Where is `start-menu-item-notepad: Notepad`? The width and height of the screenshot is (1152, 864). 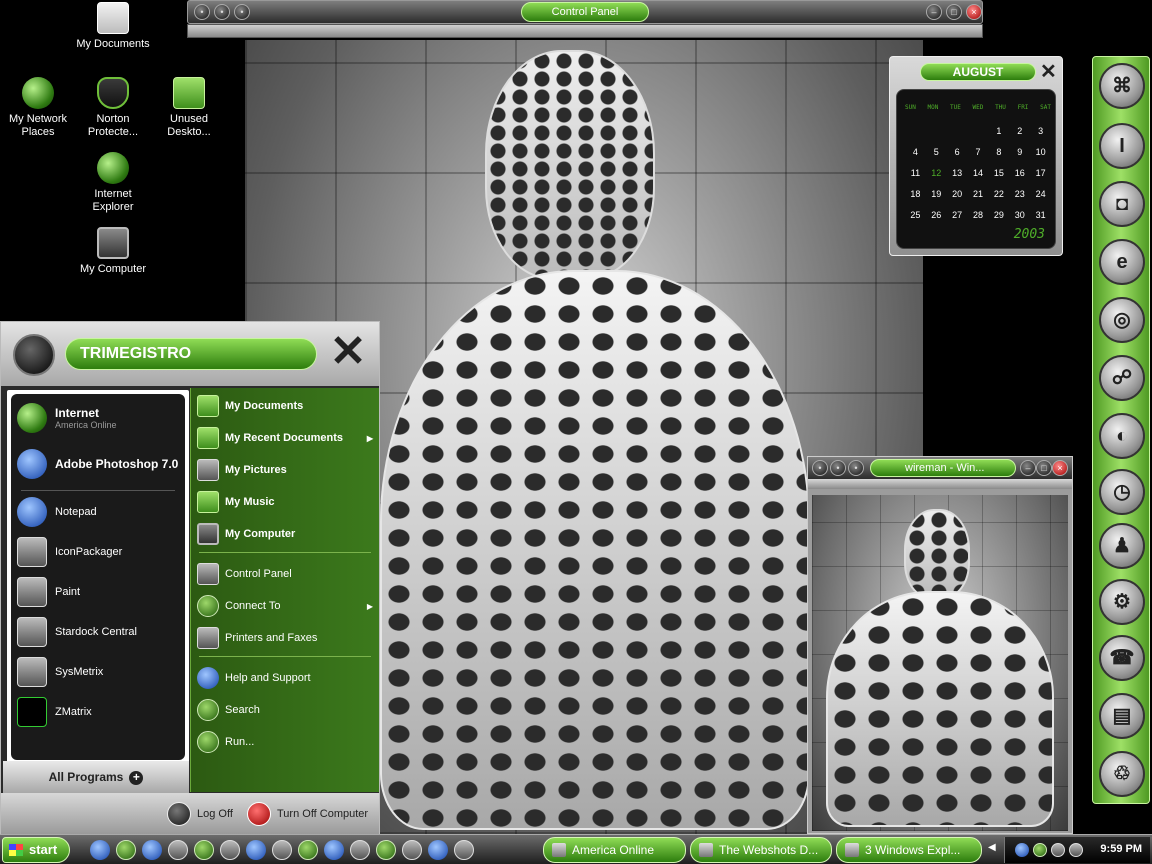
start-menu-item-notepad: Notepad is located at coordinates (57, 512).